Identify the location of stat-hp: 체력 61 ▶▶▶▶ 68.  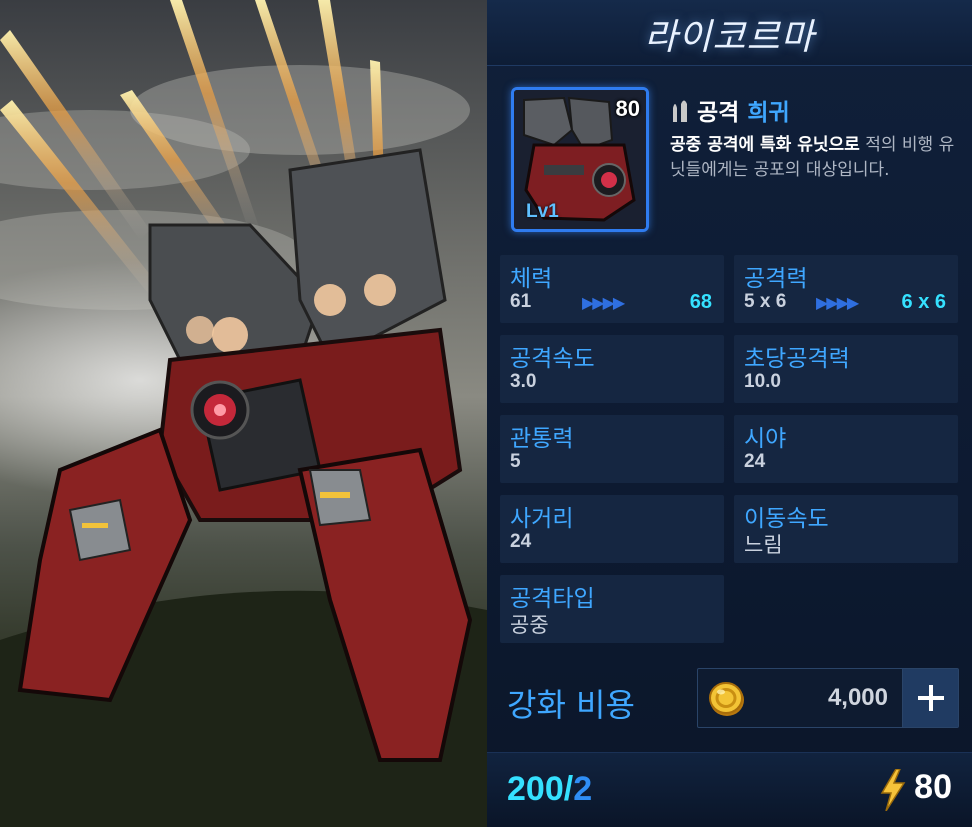
(612, 289).